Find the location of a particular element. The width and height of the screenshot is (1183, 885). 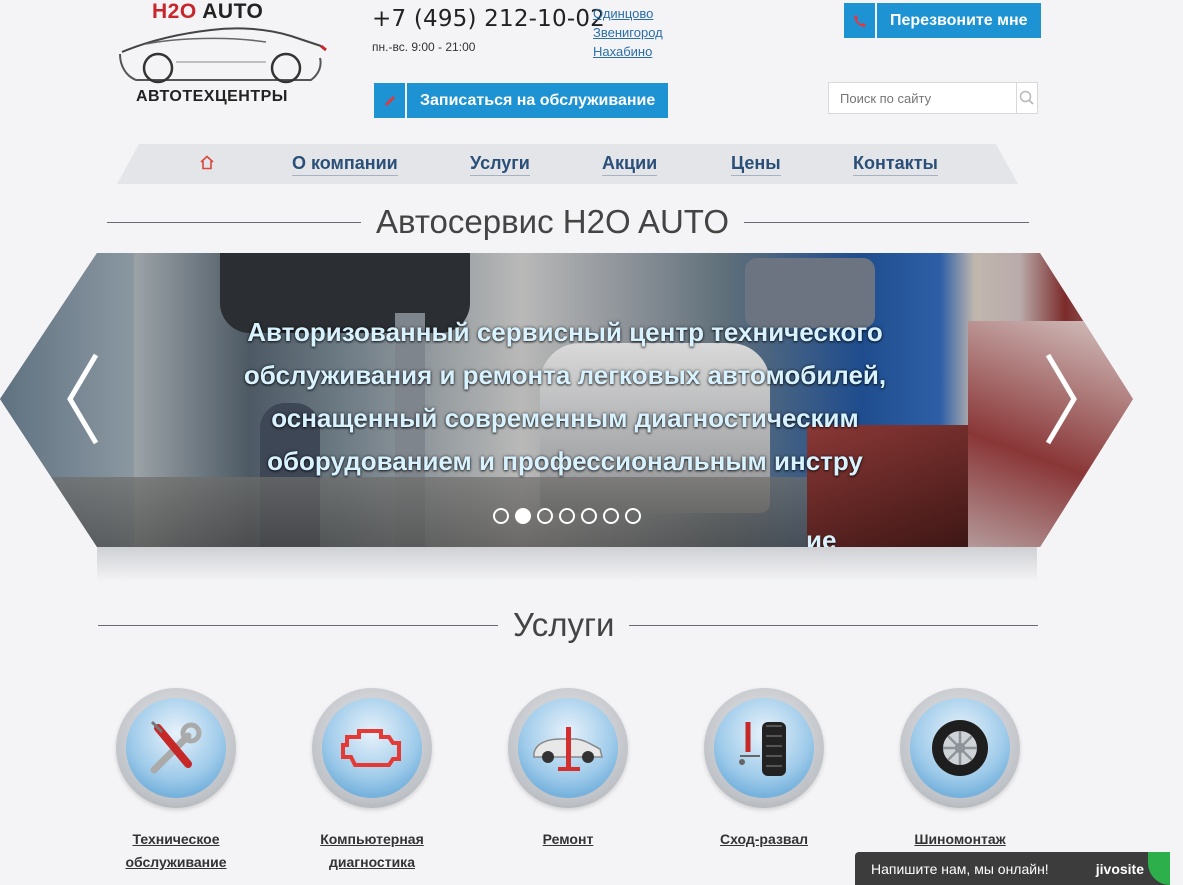

chat-text: Напишите нам, мы онлайн! is located at coordinates (960, 868).